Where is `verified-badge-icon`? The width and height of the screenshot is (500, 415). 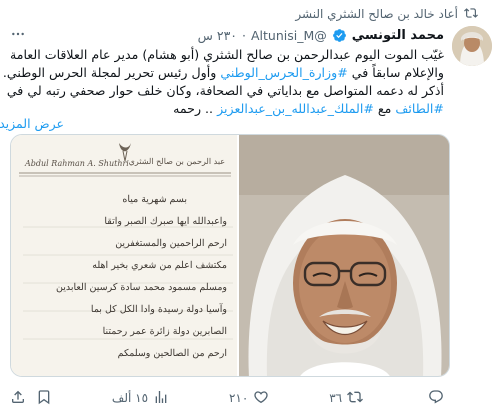 verified-badge-icon is located at coordinates (339, 35).